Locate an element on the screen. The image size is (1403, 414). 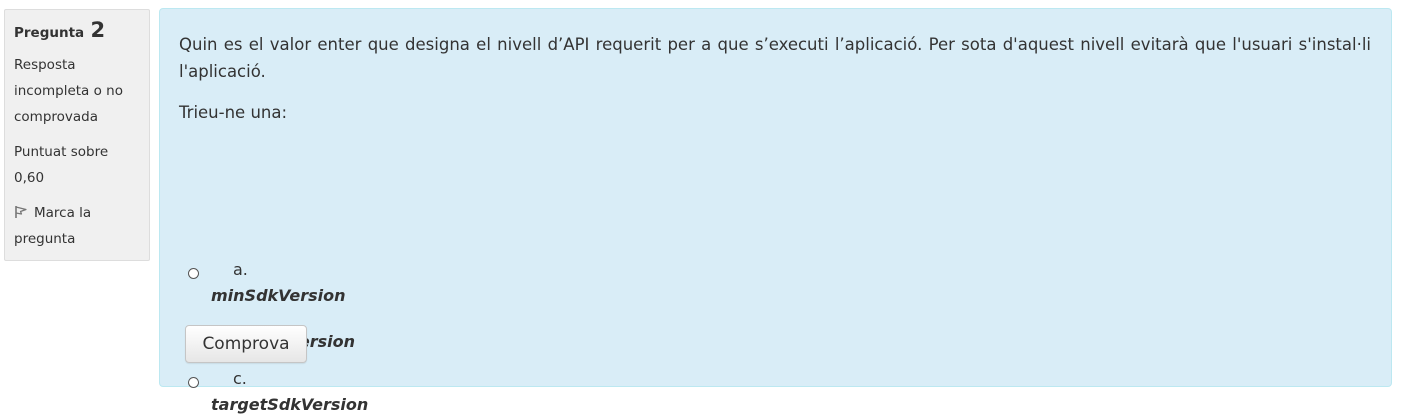
question-grade: Puntuat sobre 0,60 is located at coordinates (61, 165).